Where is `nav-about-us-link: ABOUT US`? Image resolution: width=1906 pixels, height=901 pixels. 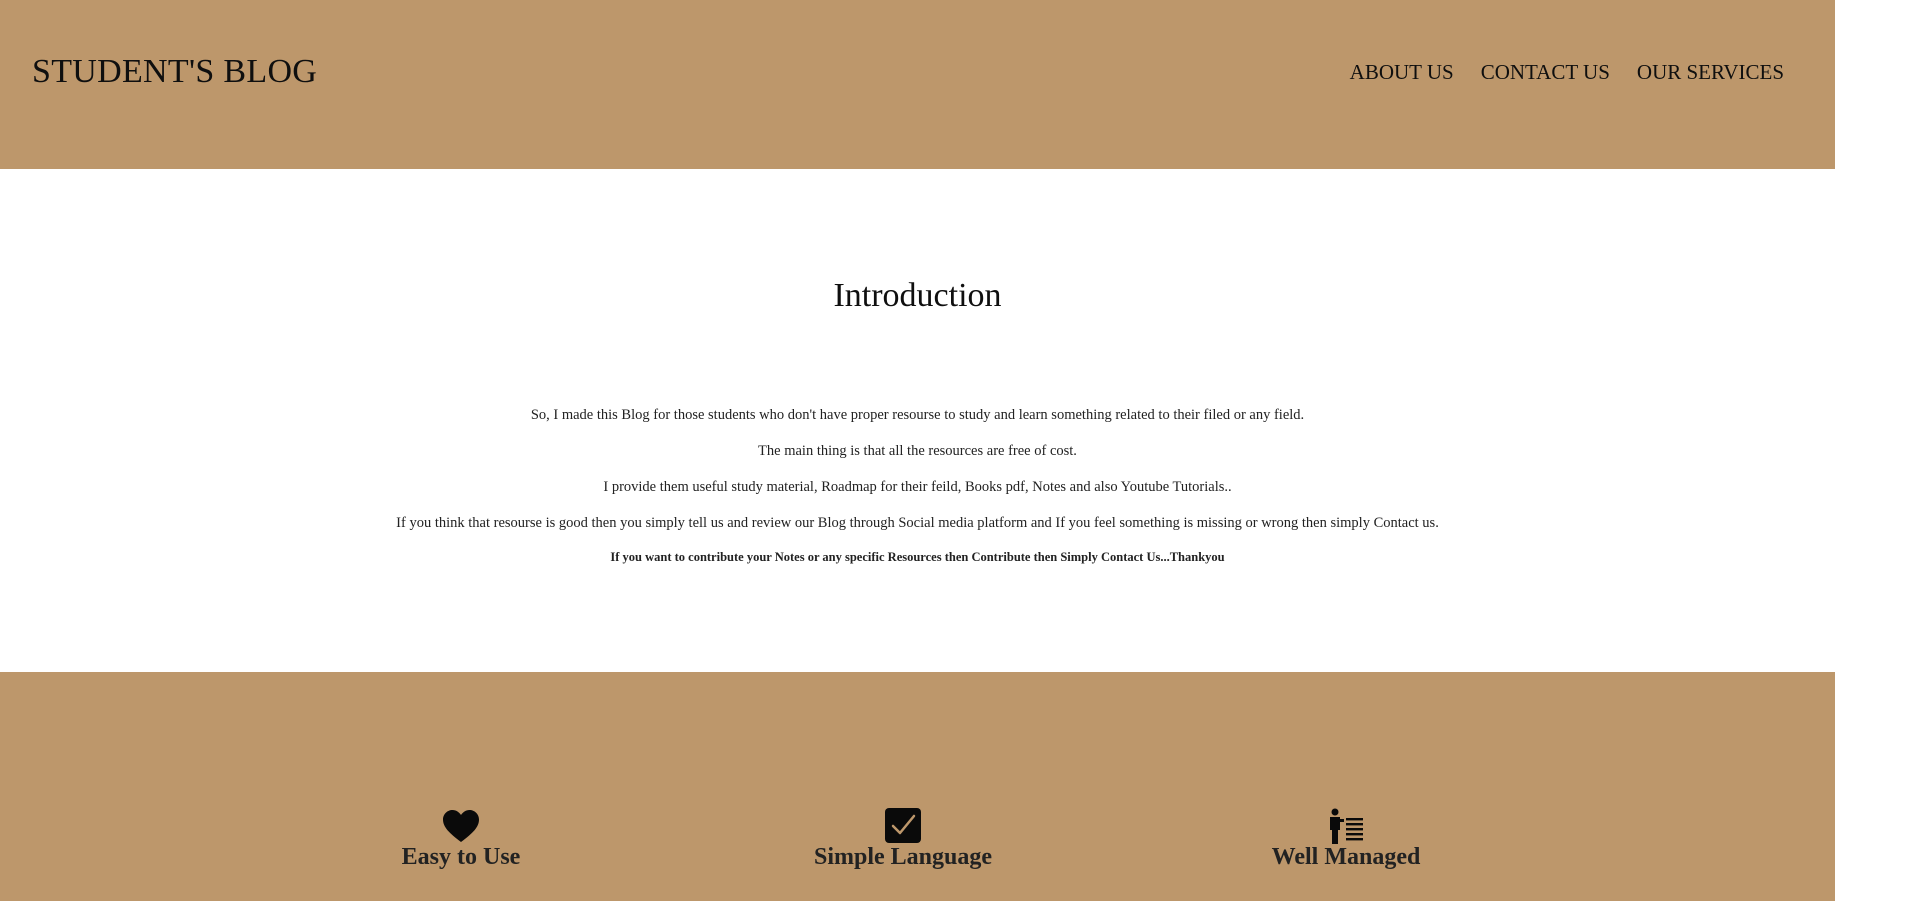 nav-about-us-link: ABOUT US is located at coordinates (1402, 72).